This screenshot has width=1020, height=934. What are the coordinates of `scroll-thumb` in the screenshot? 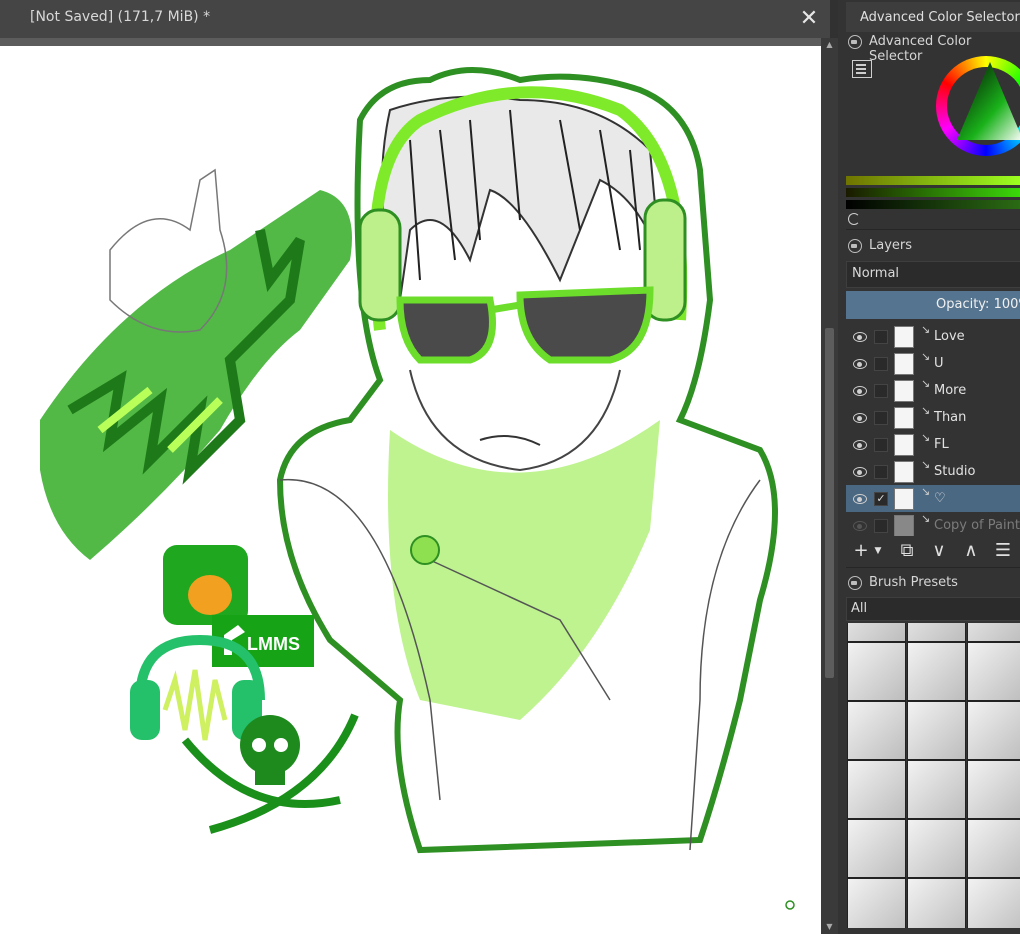 It's located at (829, 503).